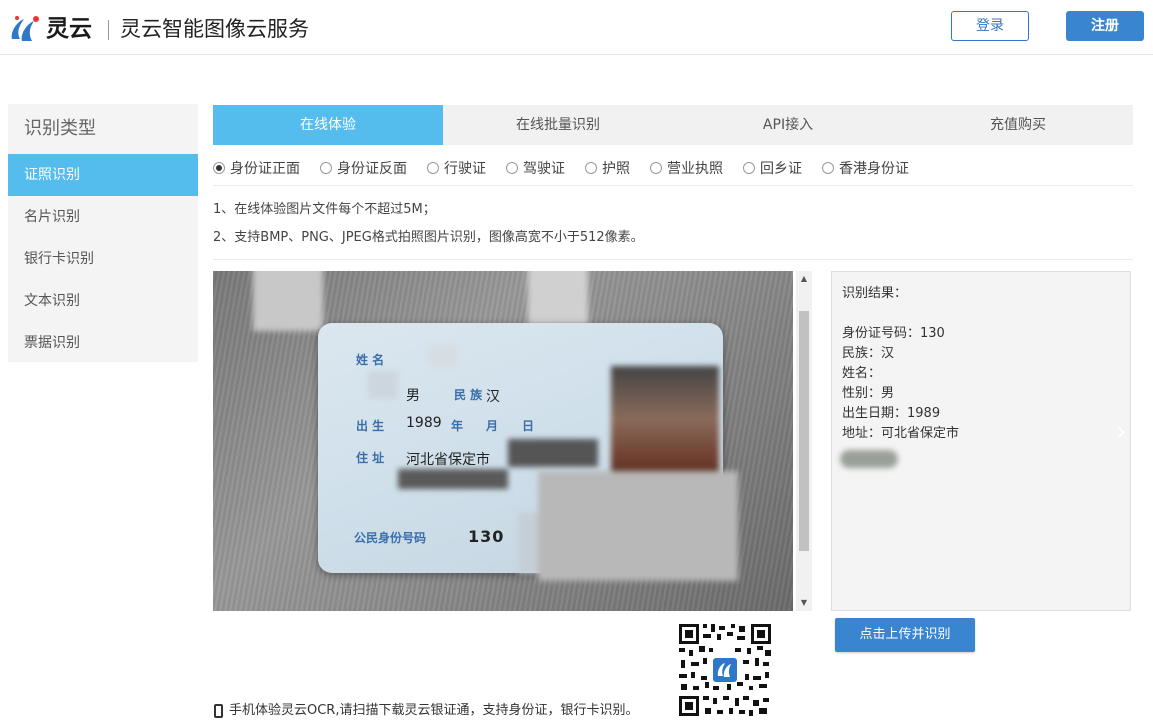  What do you see at coordinates (457, 426) in the screenshot?
I see `card-year-char: 年` at bounding box center [457, 426].